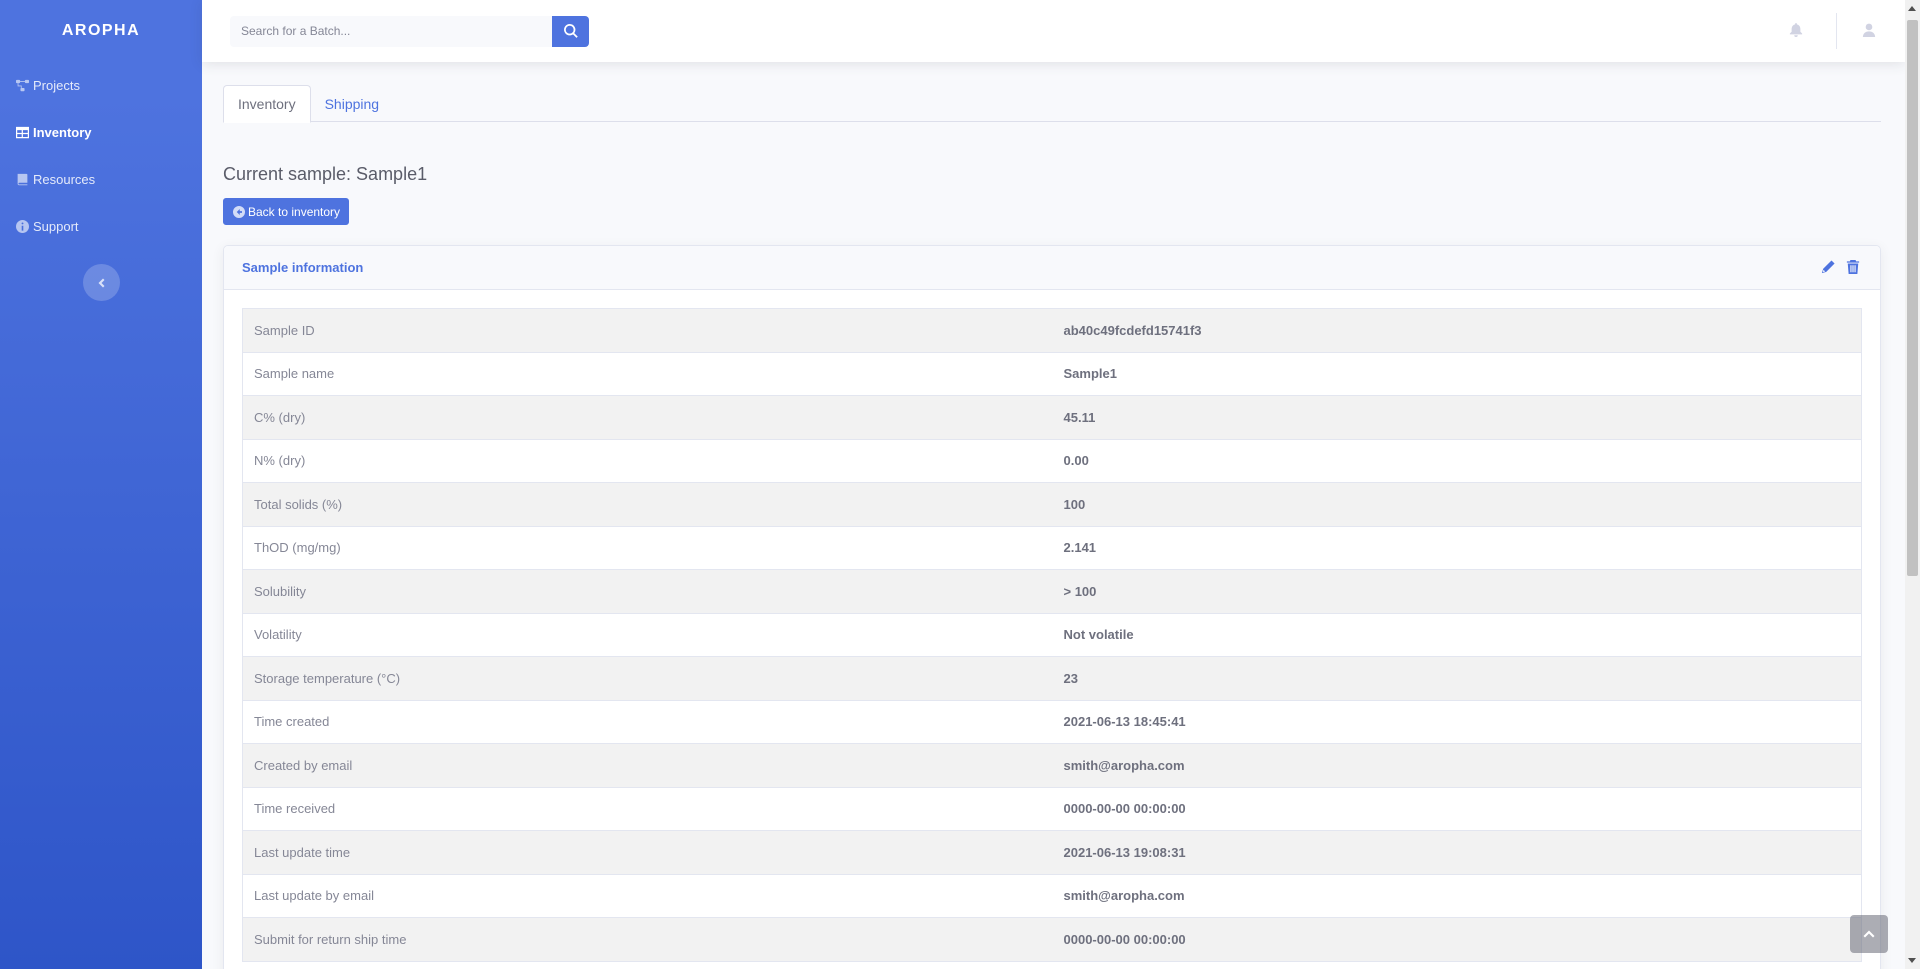 The width and height of the screenshot is (1920, 969). What do you see at coordinates (647, 547) in the screenshot?
I see `row-label: ThOD (mg/mg)` at bounding box center [647, 547].